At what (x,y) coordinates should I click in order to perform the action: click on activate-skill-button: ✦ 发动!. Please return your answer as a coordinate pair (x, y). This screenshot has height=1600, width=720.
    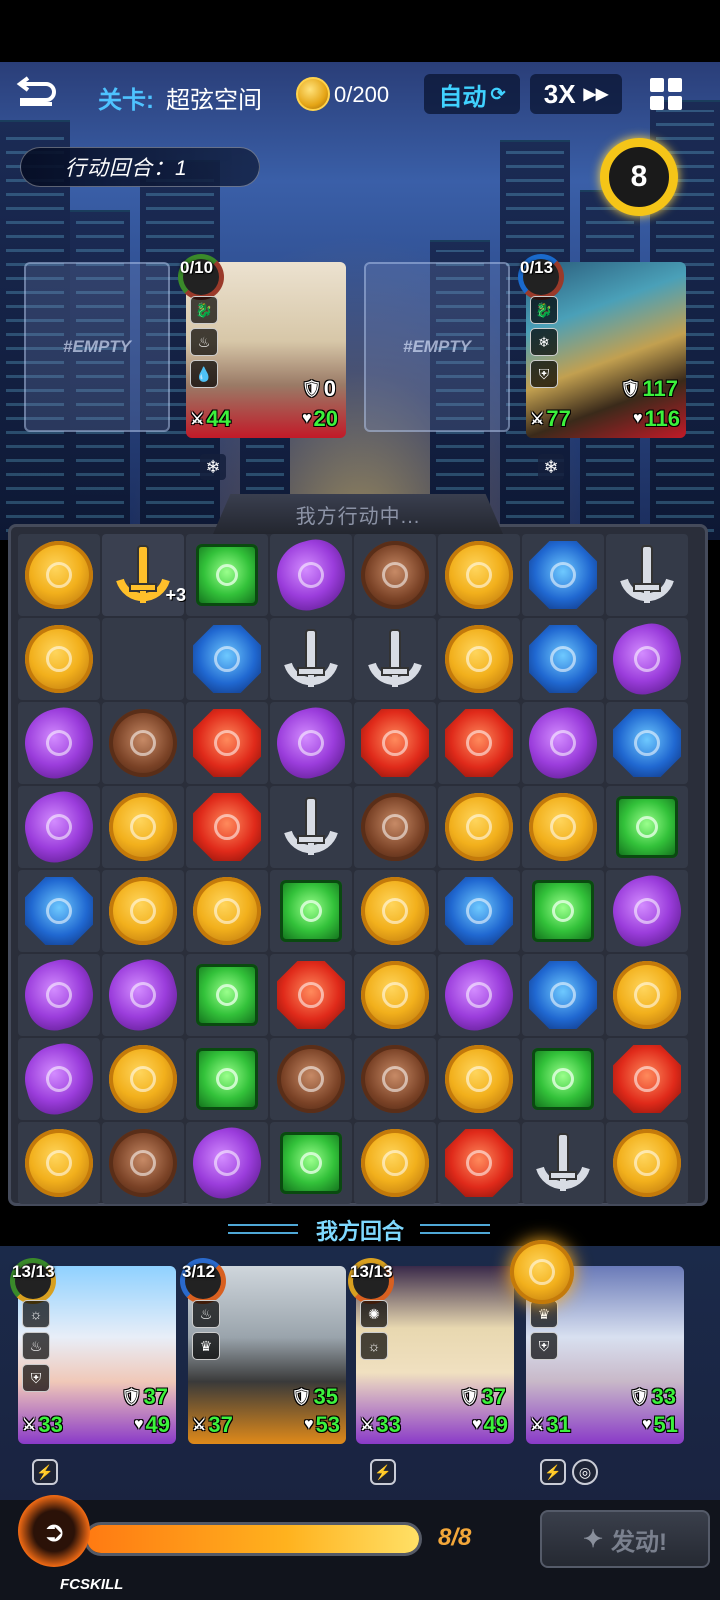
    Looking at the image, I should click on (625, 1539).